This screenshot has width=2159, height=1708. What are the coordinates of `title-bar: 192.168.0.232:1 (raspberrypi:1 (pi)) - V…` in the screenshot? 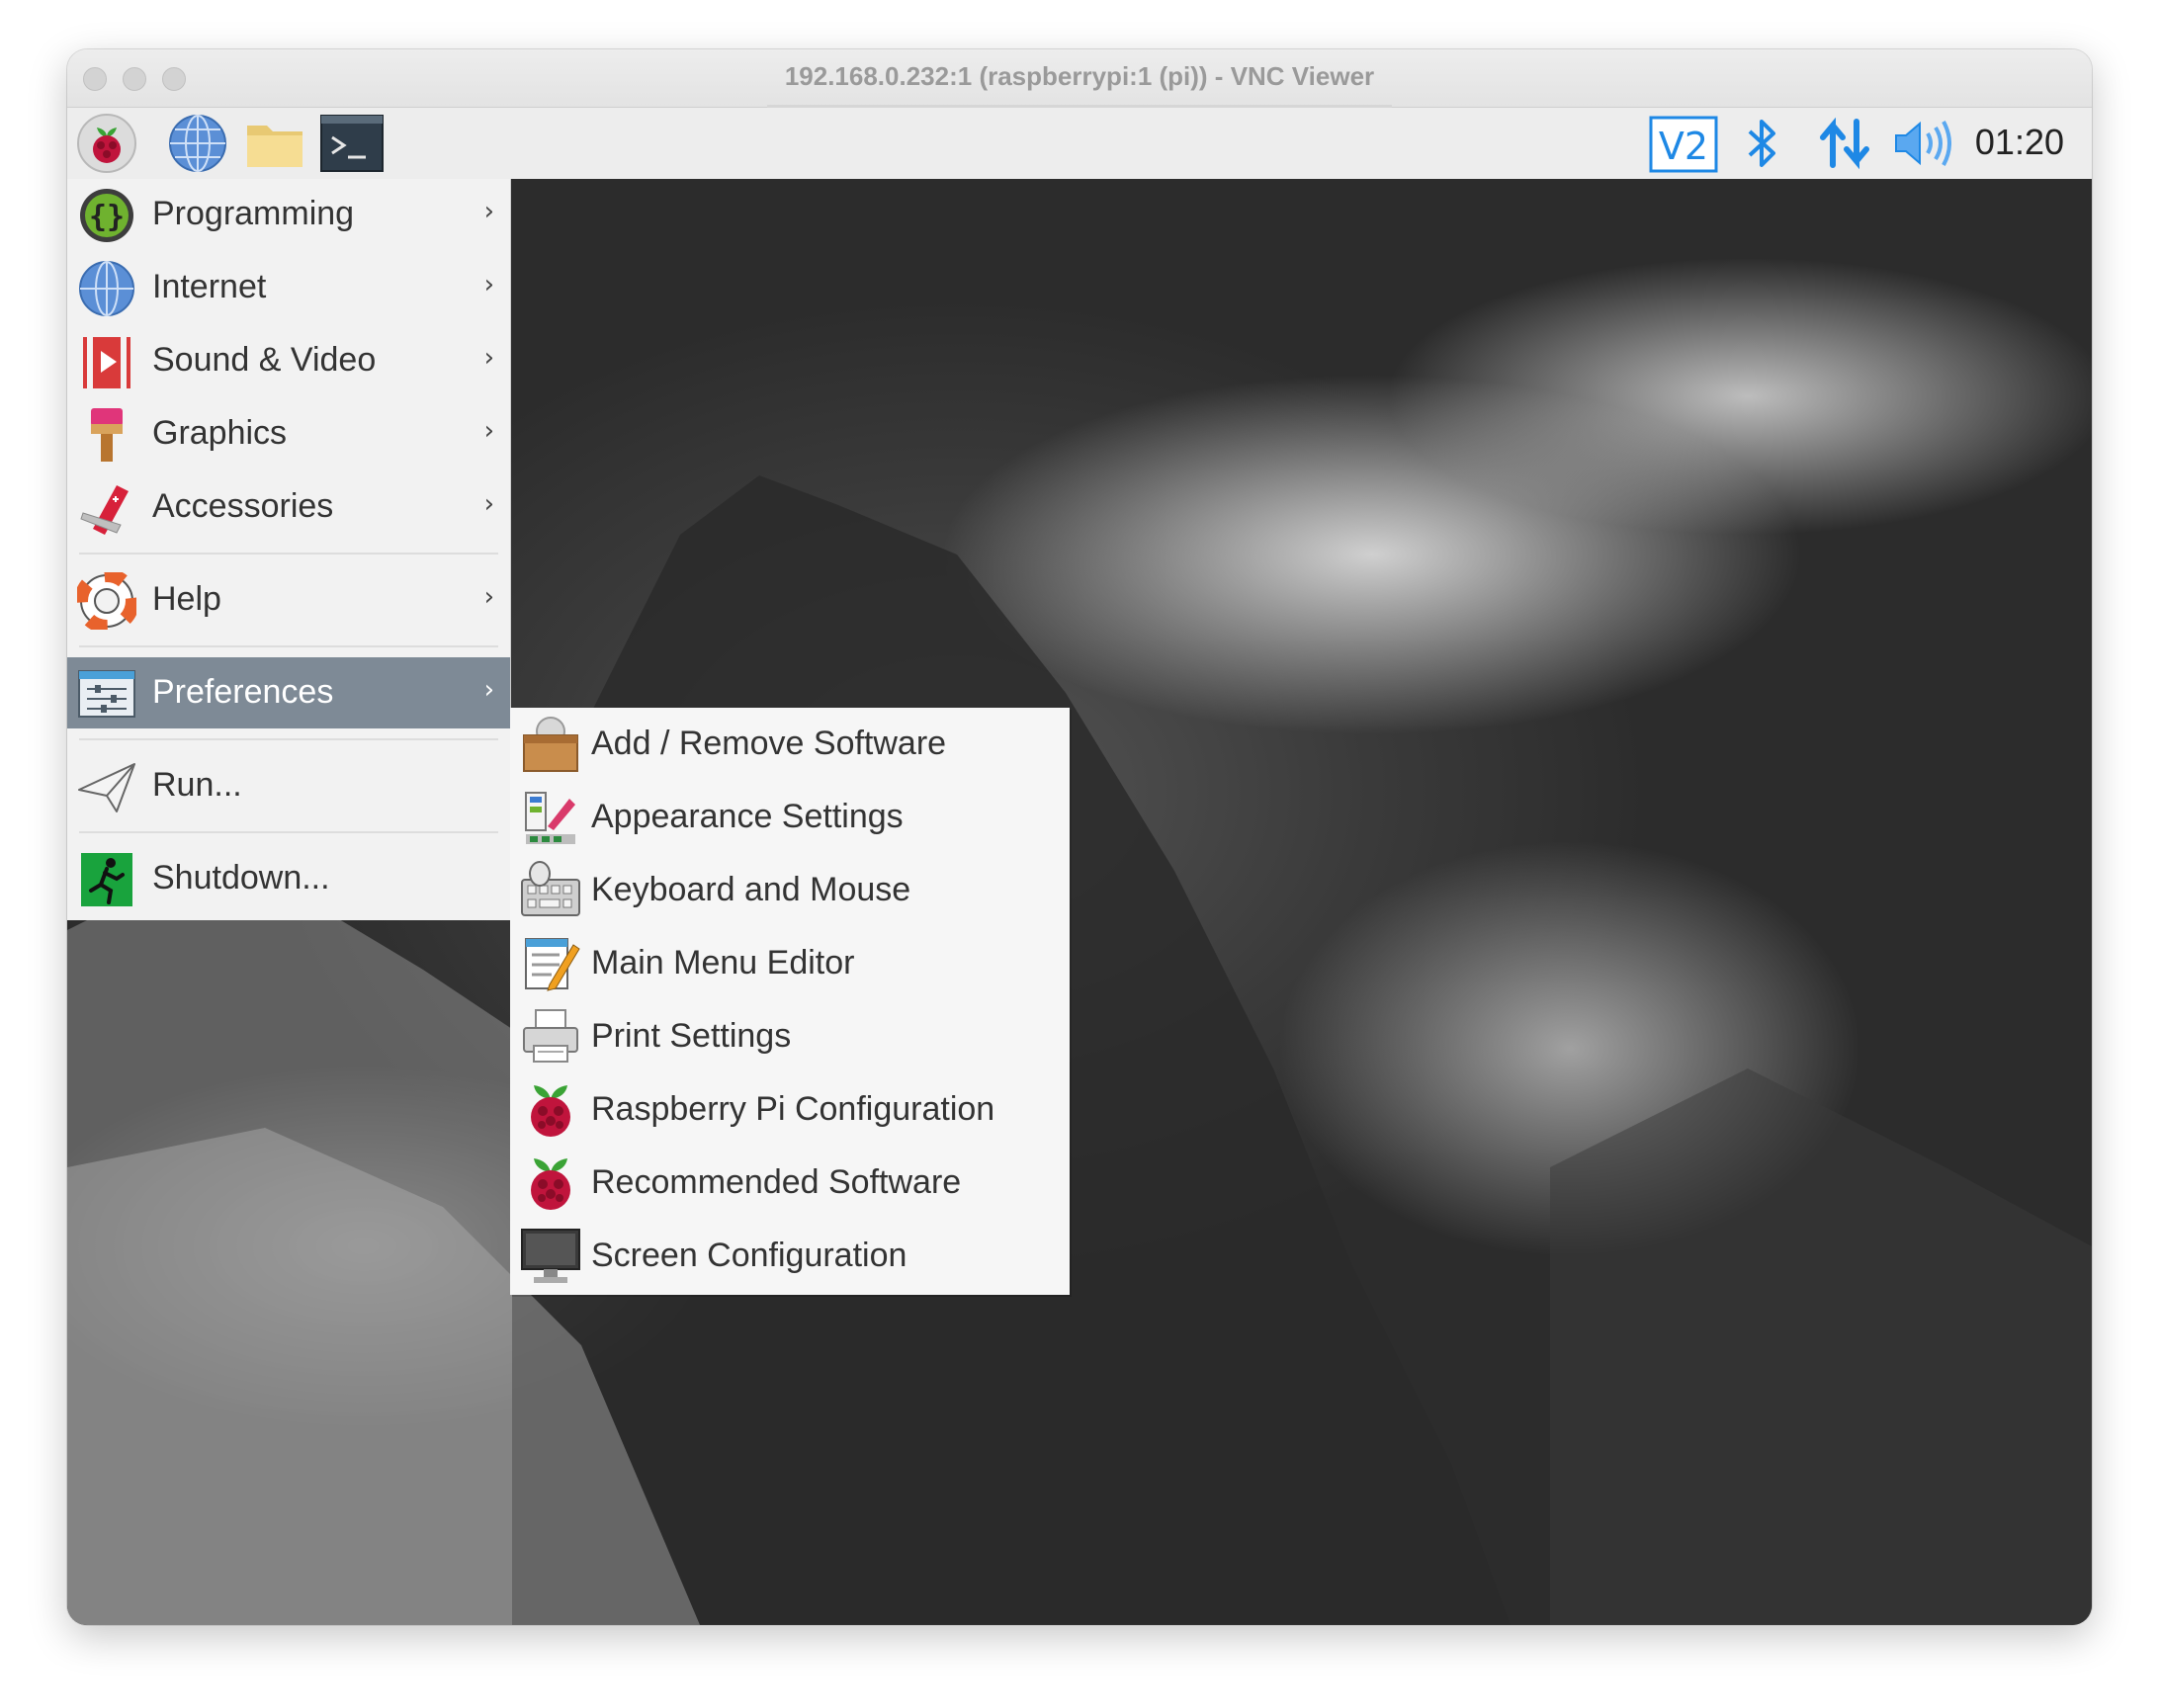 It's located at (1079, 78).